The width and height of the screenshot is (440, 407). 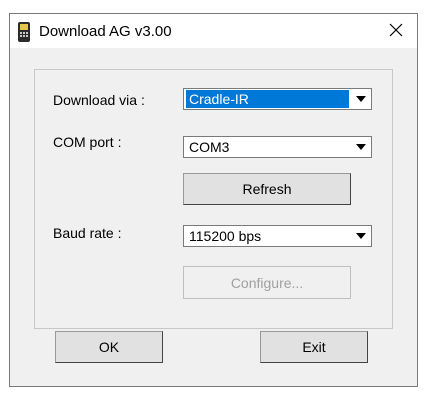 I want to click on close-icon, so click(x=396, y=31).